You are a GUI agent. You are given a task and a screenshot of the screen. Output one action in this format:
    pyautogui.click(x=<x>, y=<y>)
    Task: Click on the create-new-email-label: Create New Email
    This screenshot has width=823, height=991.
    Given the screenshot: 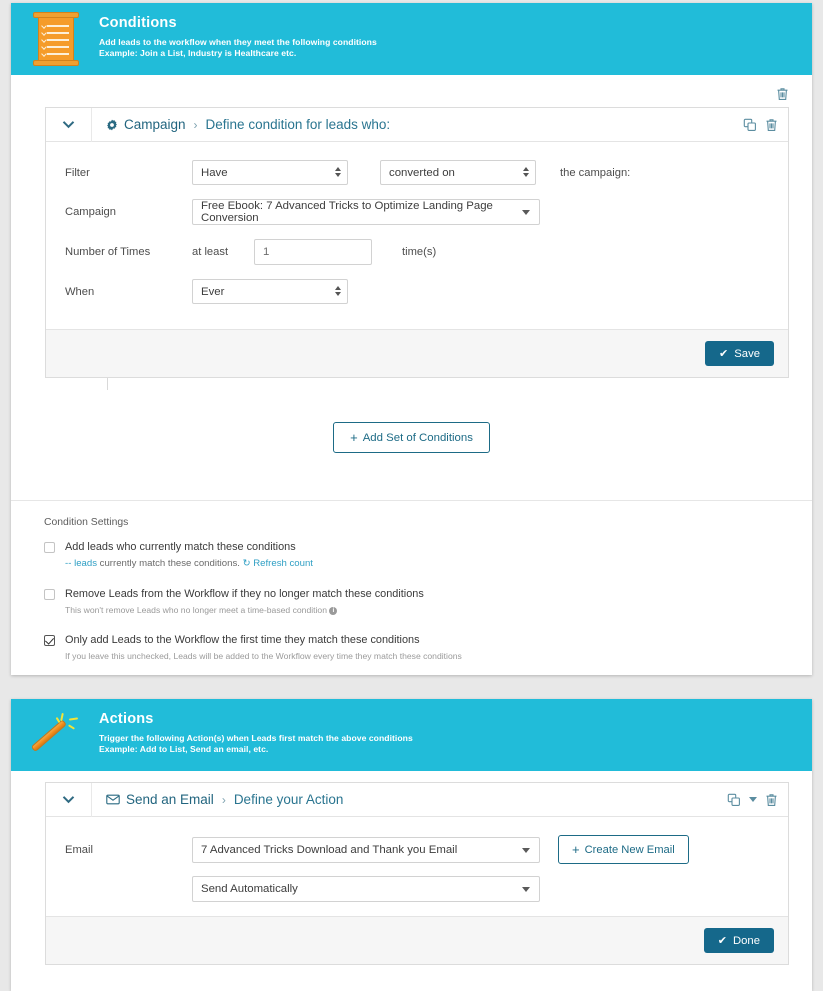 What is the action you would take?
    pyautogui.click(x=629, y=849)
    